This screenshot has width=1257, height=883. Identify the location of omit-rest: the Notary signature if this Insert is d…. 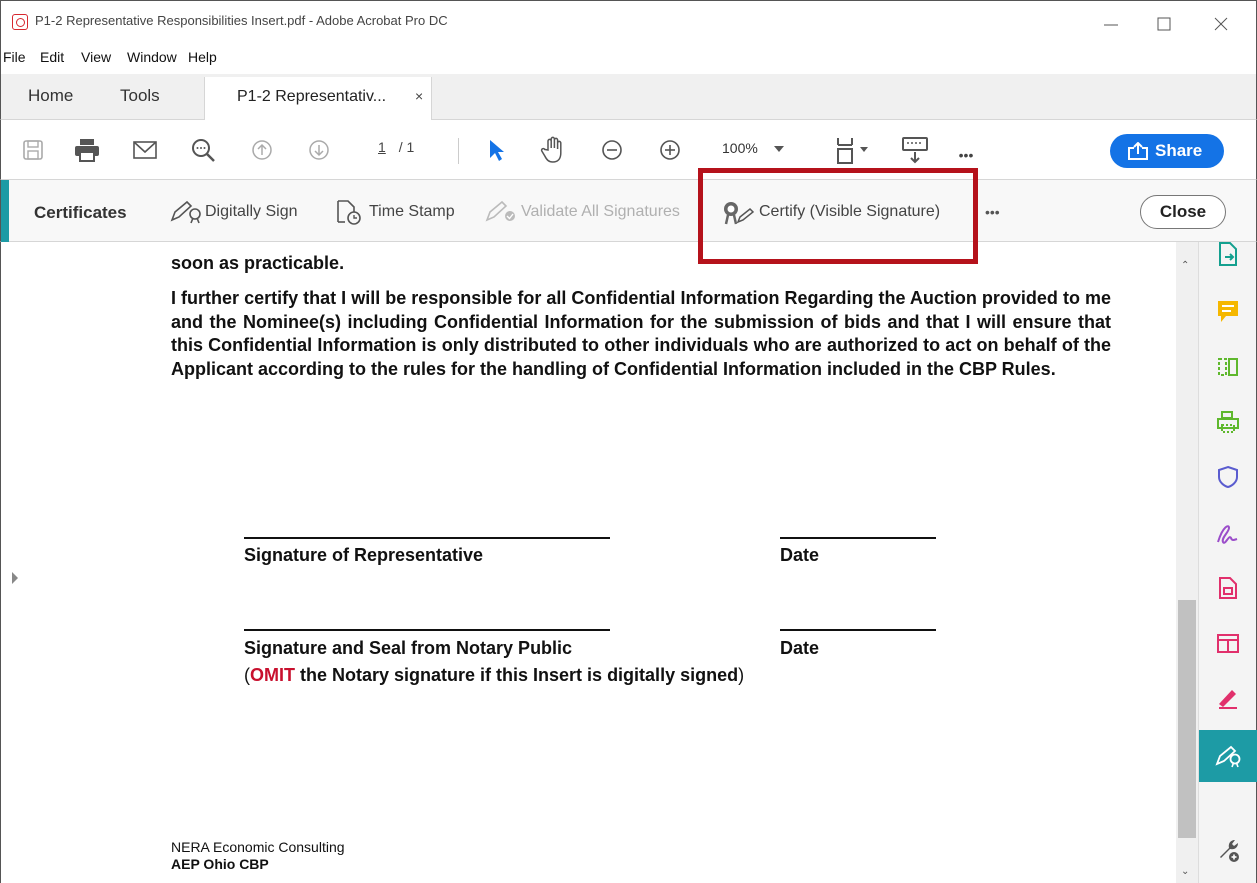
(517, 675).